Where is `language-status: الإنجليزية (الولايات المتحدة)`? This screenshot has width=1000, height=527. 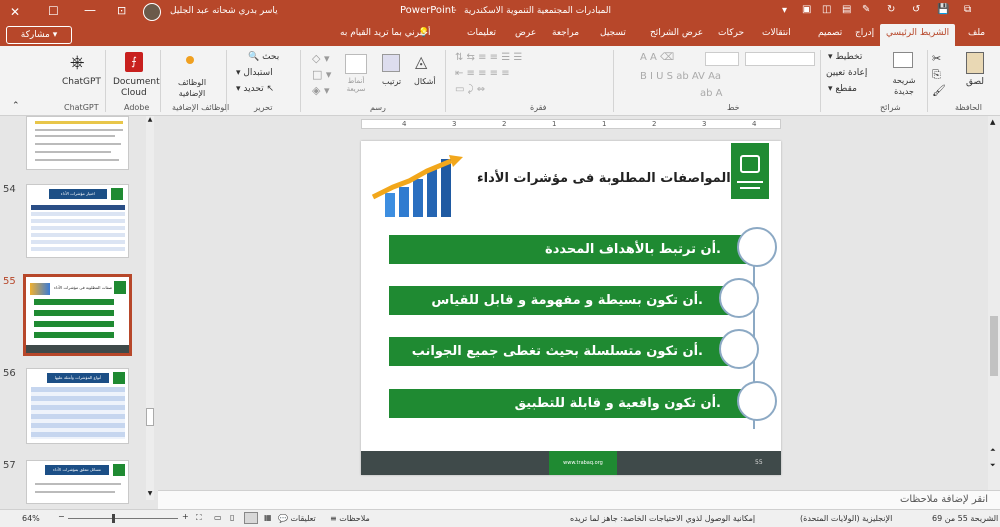
language-status: الإنجليزية (الولايات المتحدة) is located at coordinates (846, 518).